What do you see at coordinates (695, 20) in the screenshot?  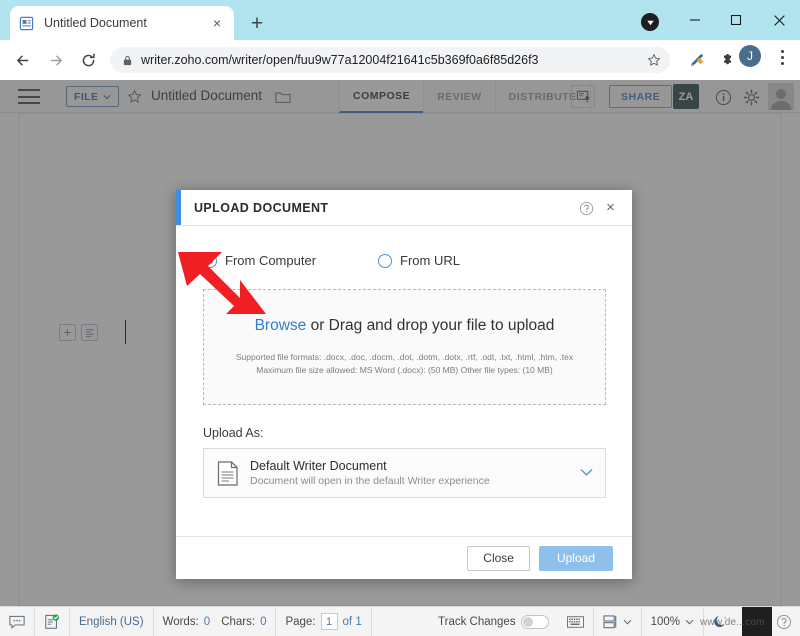 I see `window-minimize-button` at bounding box center [695, 20].